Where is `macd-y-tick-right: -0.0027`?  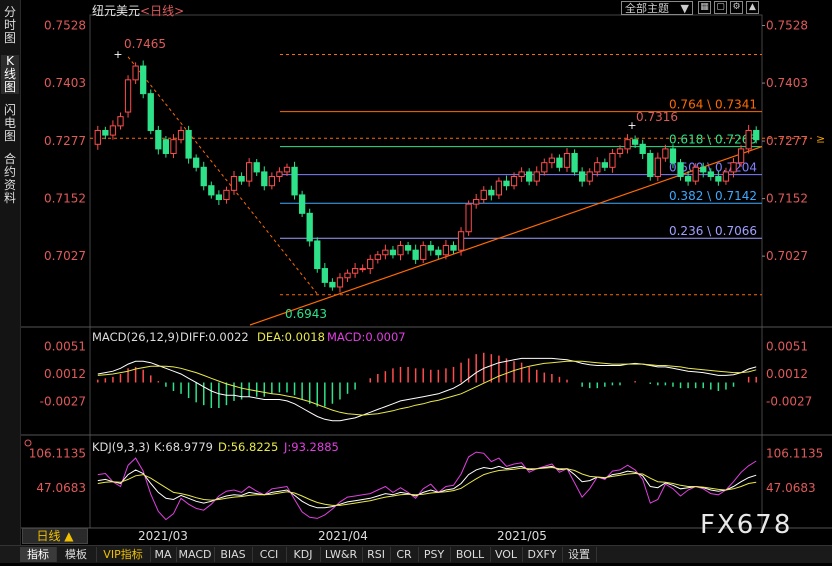 macd-y-tick-right: -0.0027 is located at coordinates (789, 402).